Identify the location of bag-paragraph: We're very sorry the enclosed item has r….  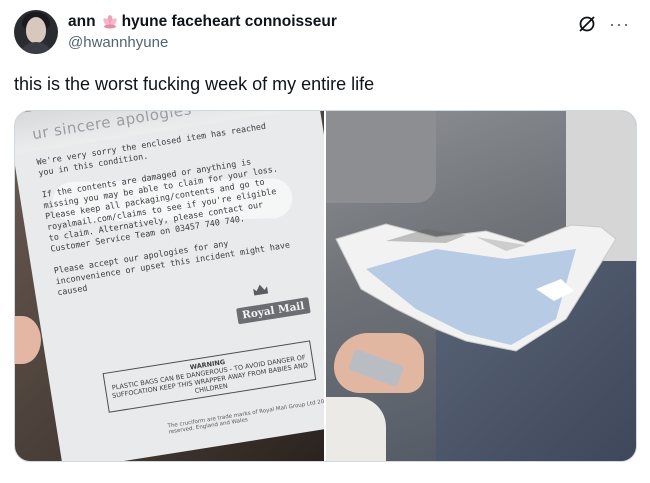
(163, 209).